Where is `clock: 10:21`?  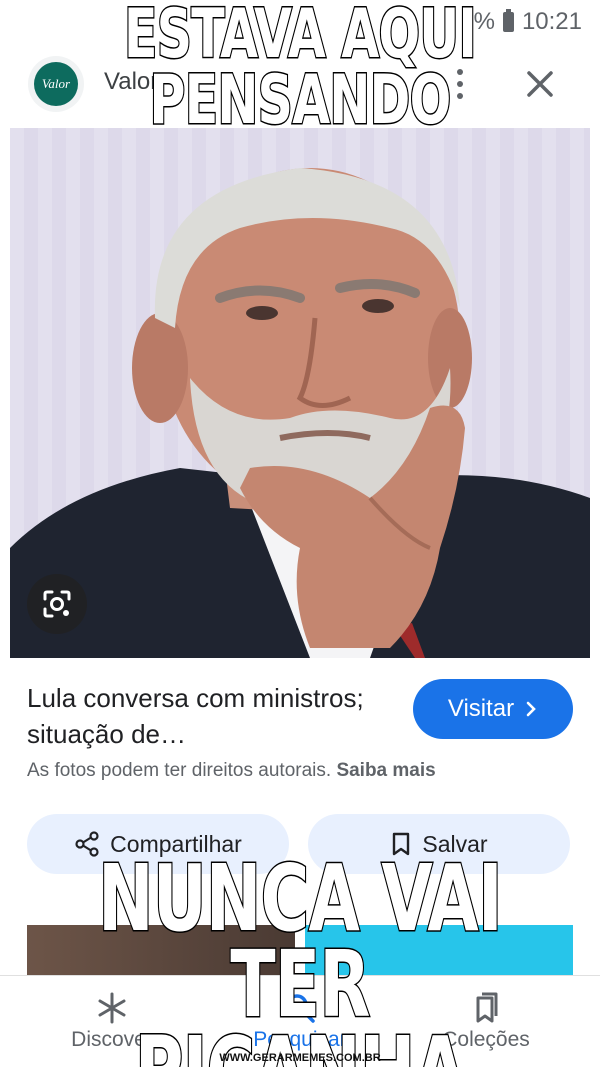
clock: 10:21 is located at coordinates (551, 21).